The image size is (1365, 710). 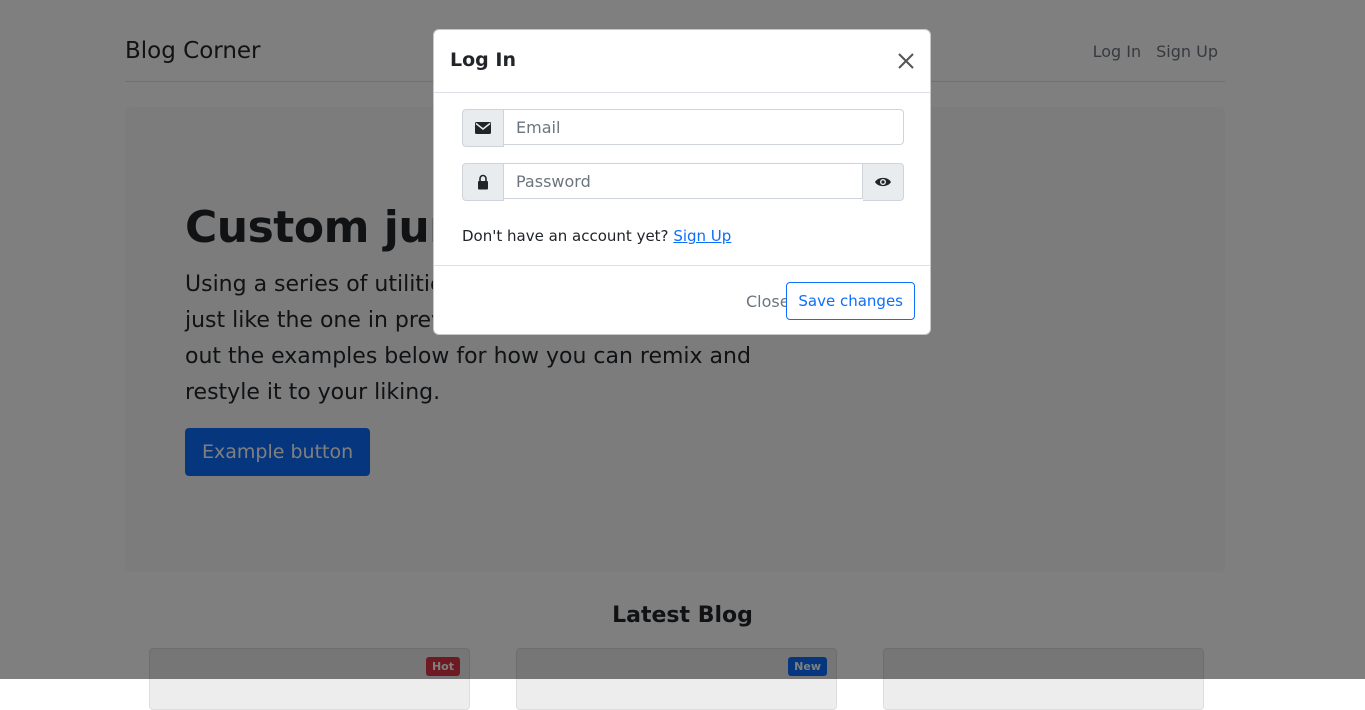 I want to click on envelope-icon, so click(x=483, y=128).